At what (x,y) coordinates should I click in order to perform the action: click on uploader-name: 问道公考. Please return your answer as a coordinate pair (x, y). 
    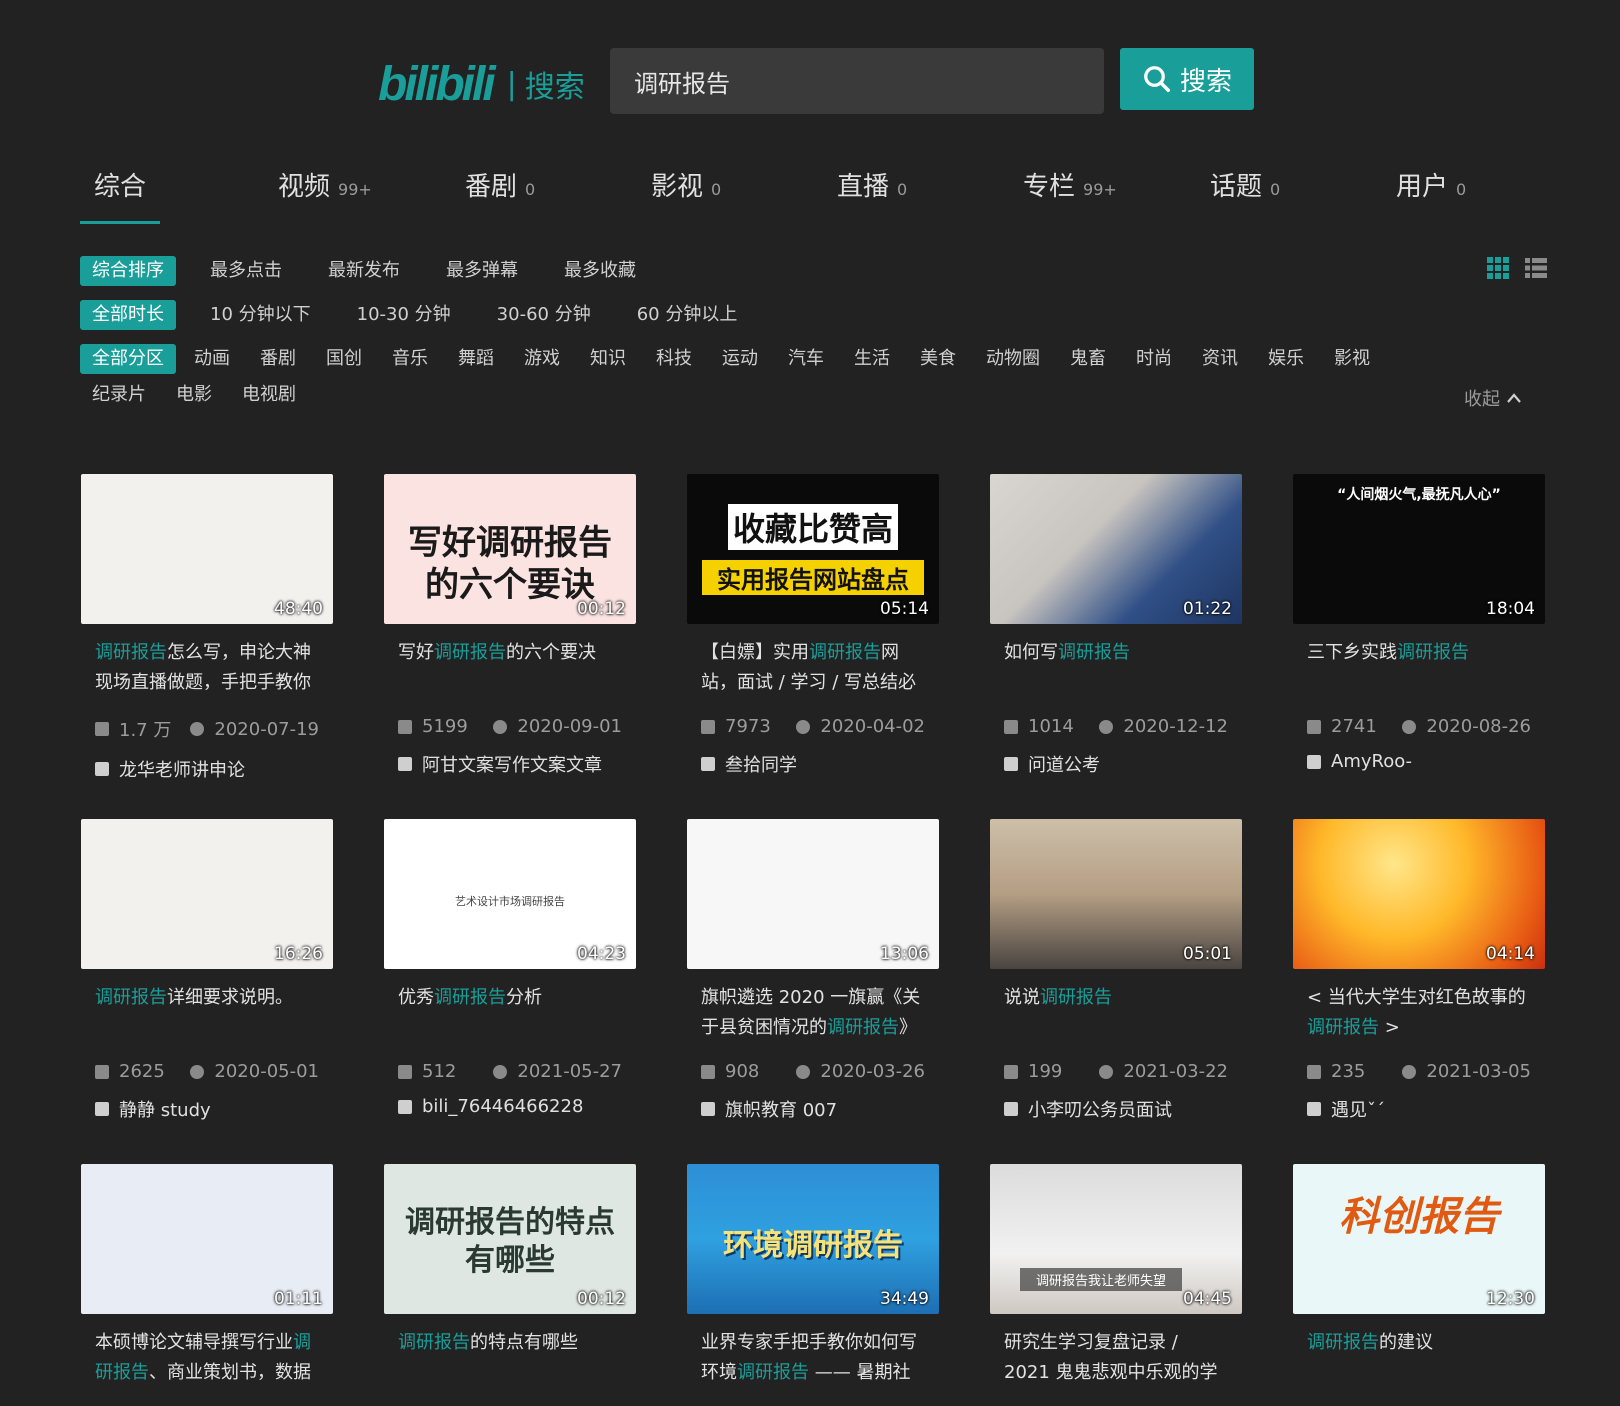
    Looking at the image, I should click on (1116, 764).